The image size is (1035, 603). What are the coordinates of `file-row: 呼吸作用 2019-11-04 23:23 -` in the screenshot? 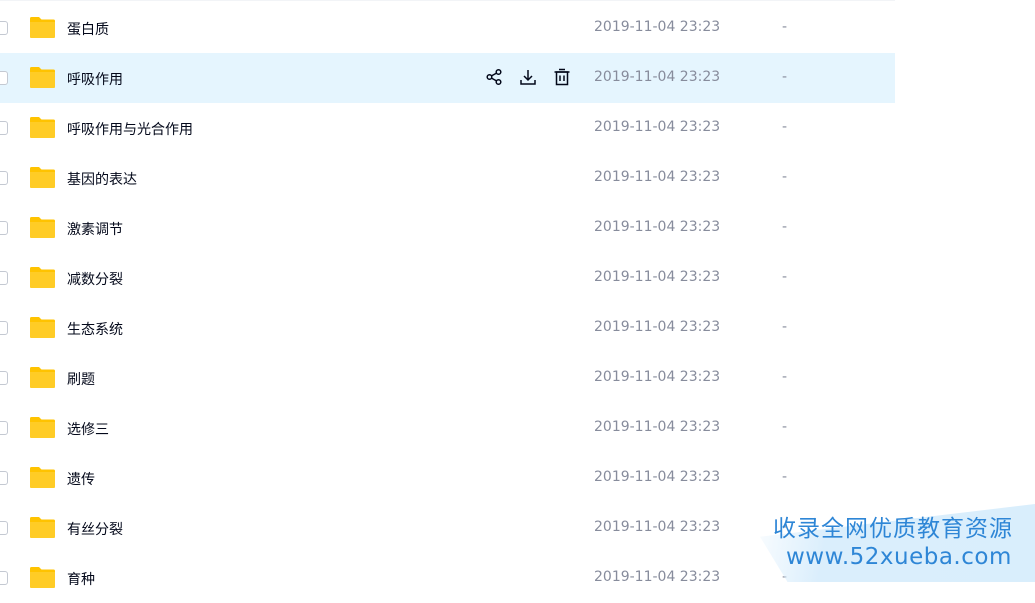 It's located at (447, 78).